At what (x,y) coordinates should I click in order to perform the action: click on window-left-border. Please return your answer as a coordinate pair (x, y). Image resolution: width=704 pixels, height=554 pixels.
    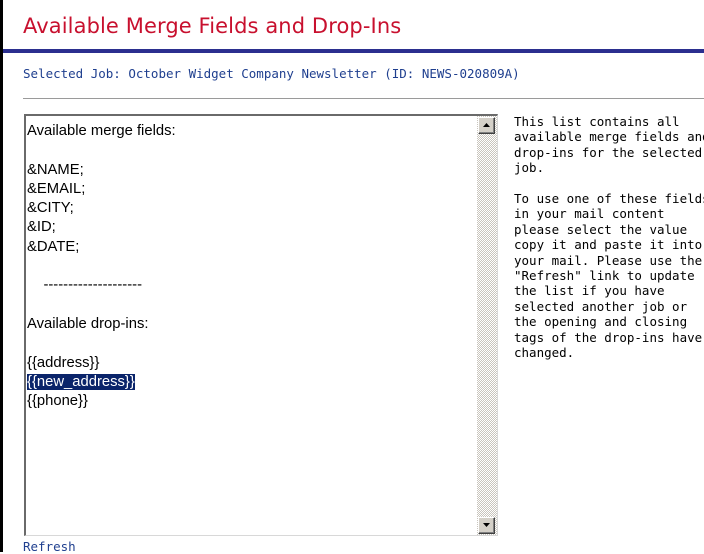
    Looking at the image, I should click on (1, 276).